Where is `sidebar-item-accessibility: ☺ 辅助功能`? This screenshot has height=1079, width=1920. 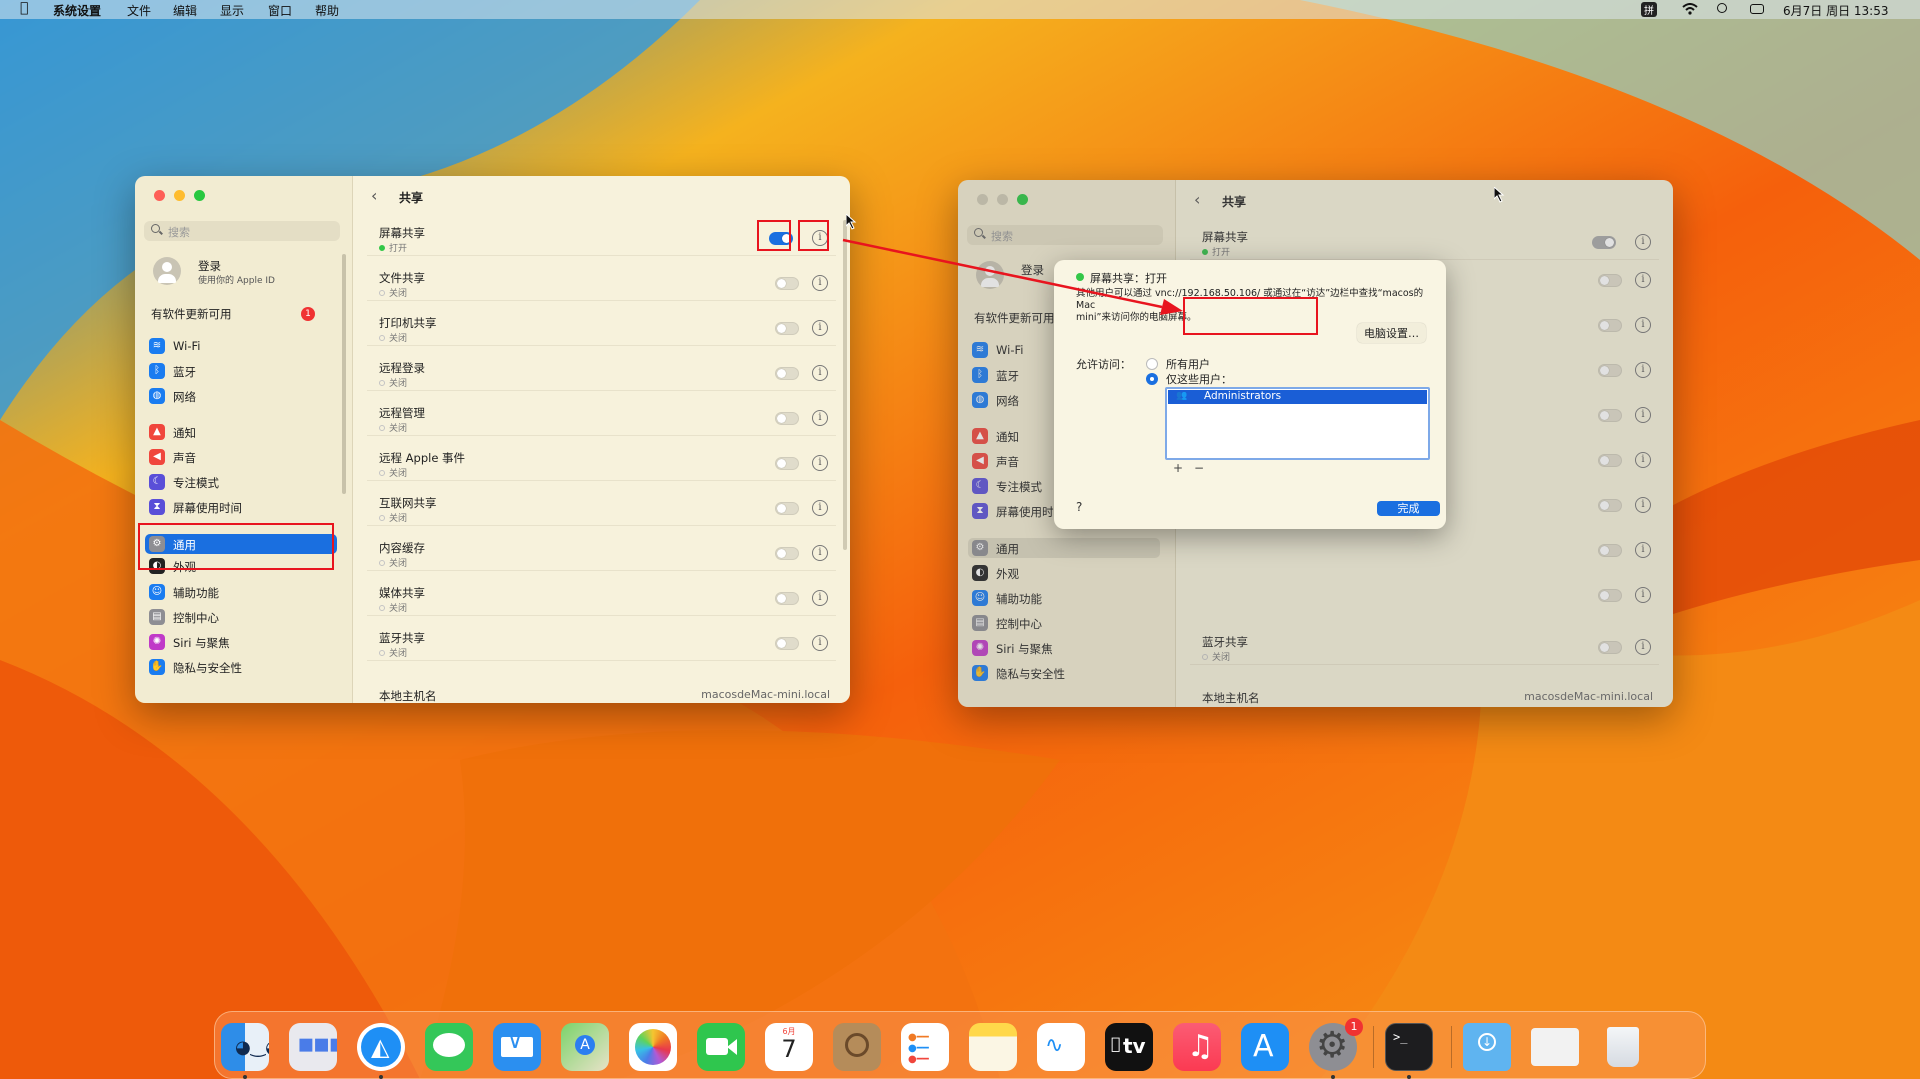 sidebar-item-accessibility: ☺ 辅助功能 is located at coordinates (241, 592).